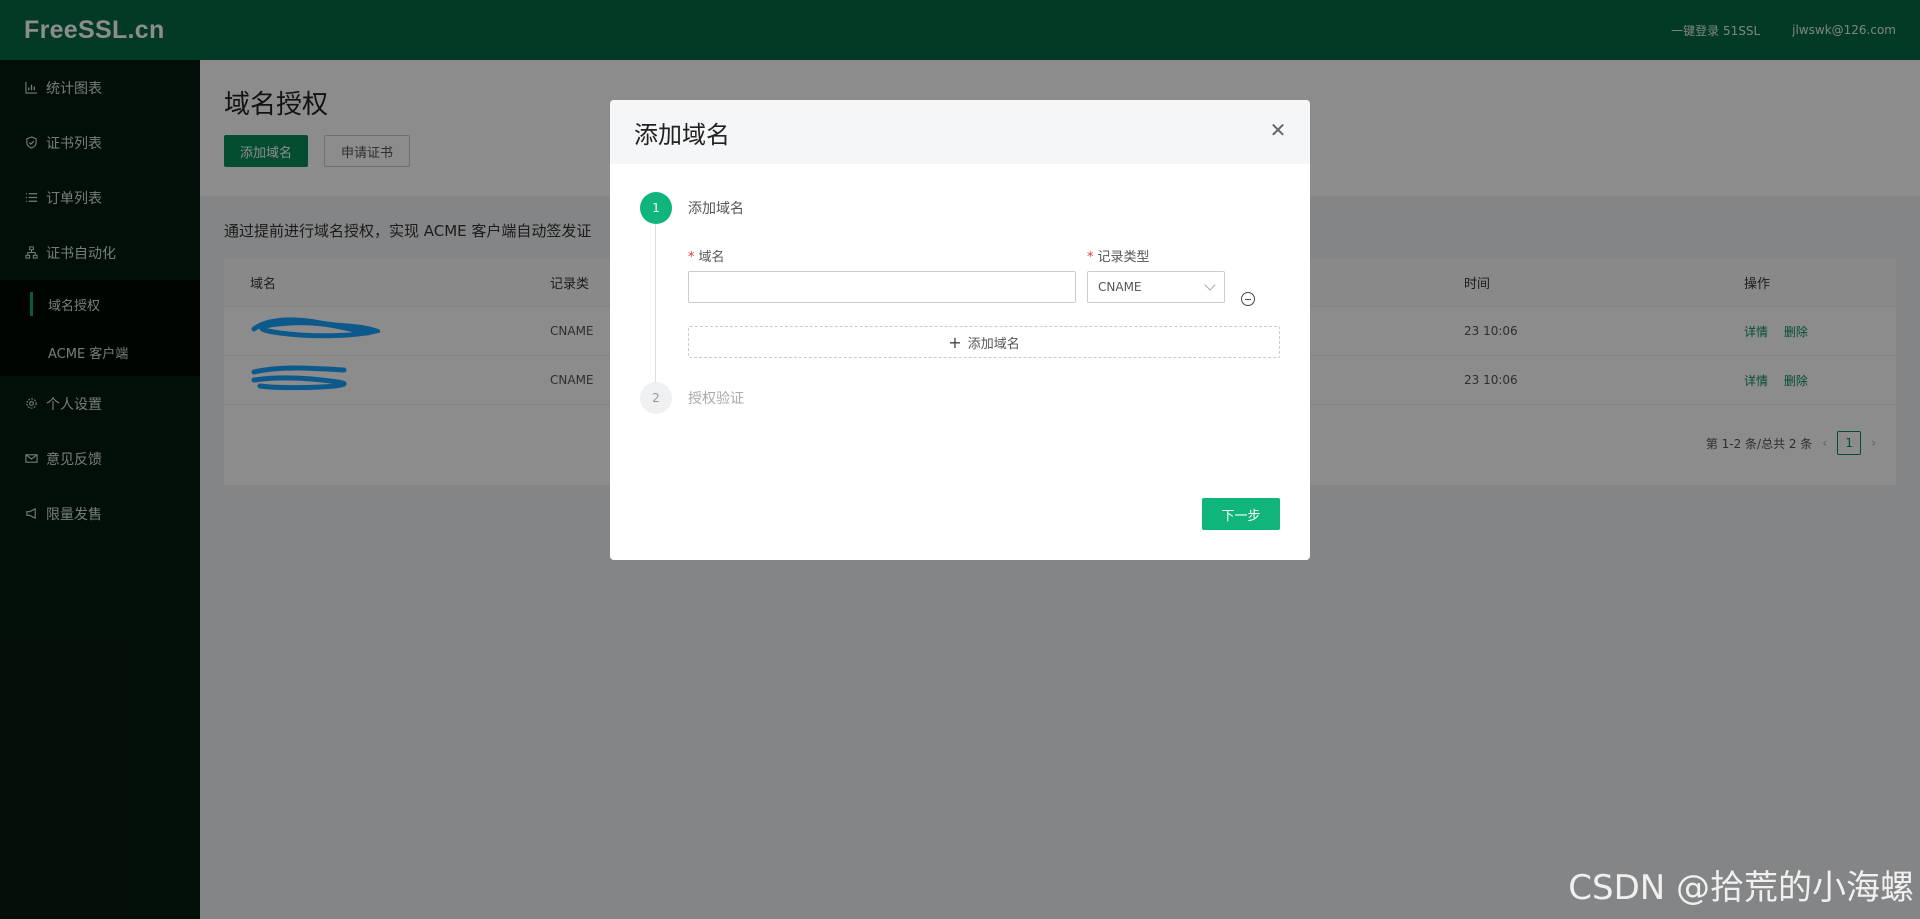  Describe the element at coordinates (960, 132) in the screenshot. I see `modal-header: 添加域名 ✕` at that location.